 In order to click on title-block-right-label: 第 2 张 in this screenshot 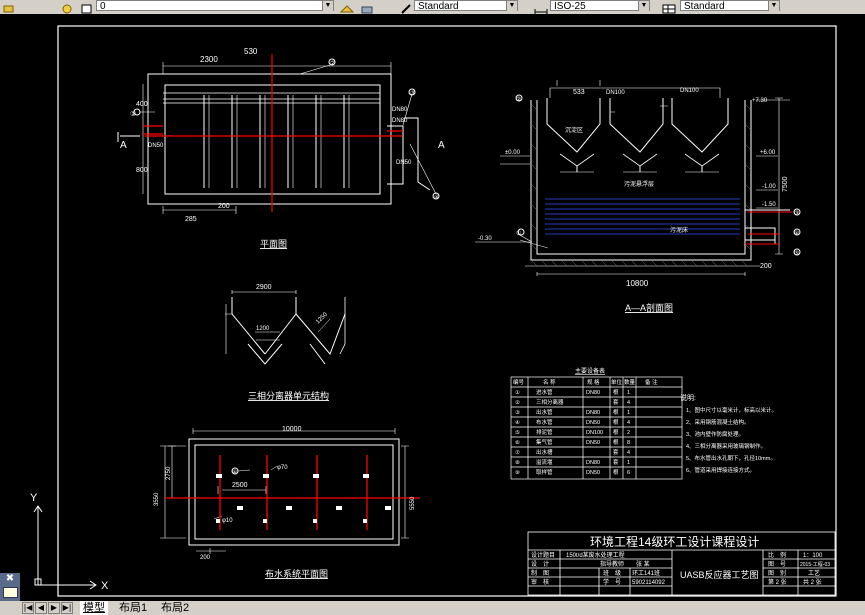, I will do `click(777, 582)`.